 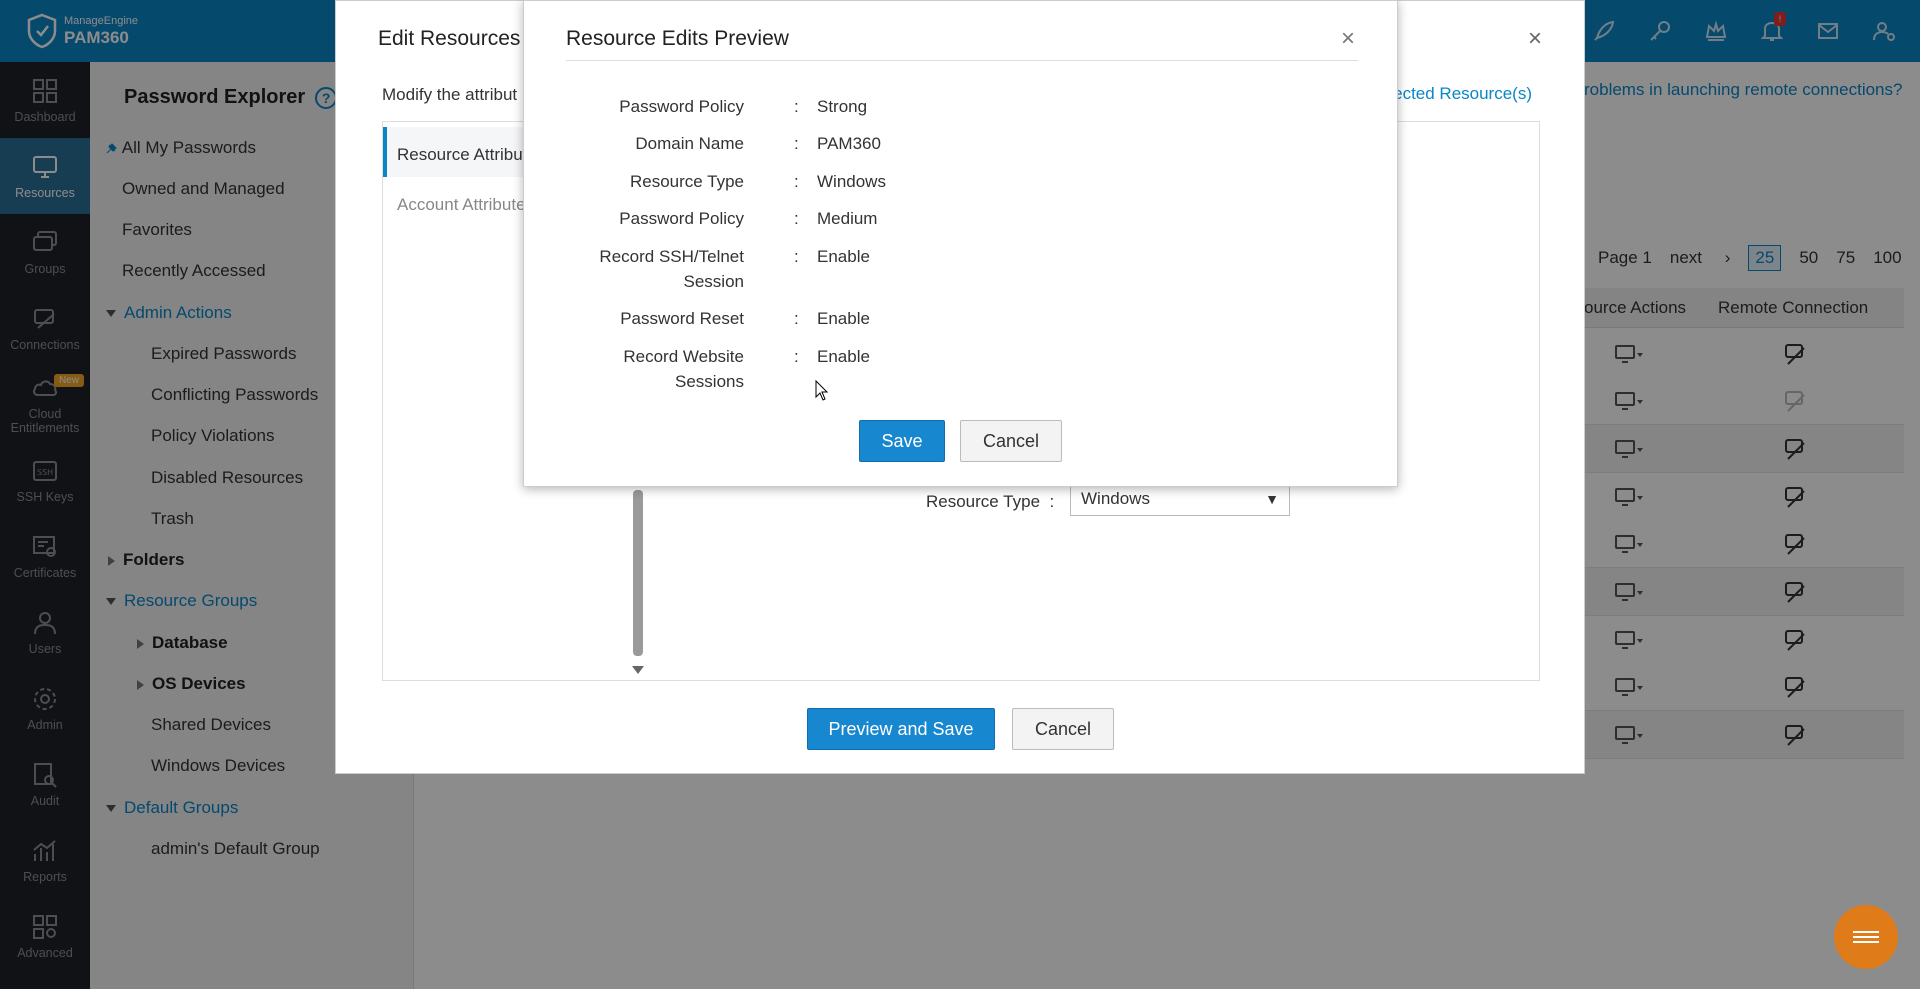 What do you see at coordinates (901, 729) in the screenshot?
I see `preview-and-save-button: Preview and Save` at bounding box center [901, 729].